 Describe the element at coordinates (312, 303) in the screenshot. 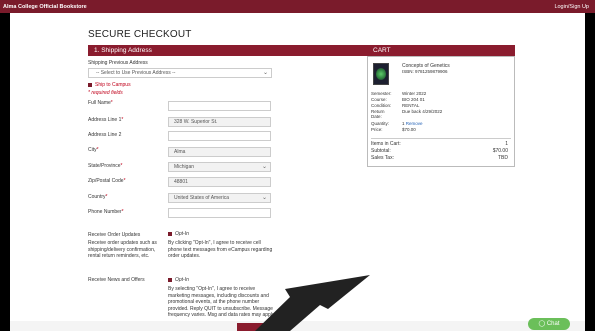

I see `pointer-arrow-icon` at that location.